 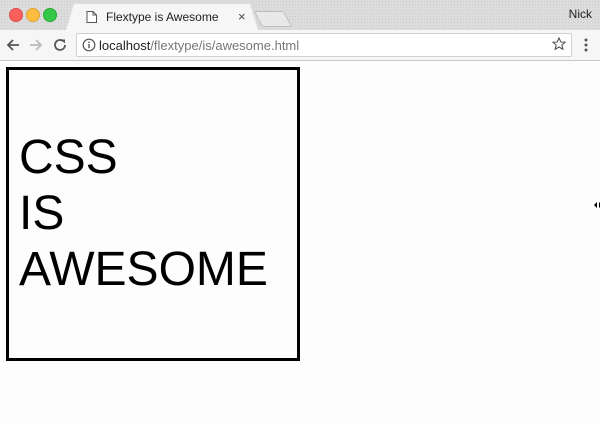 I want to click on text-line-awesome: AWESOME, so click(x=143, y=269).